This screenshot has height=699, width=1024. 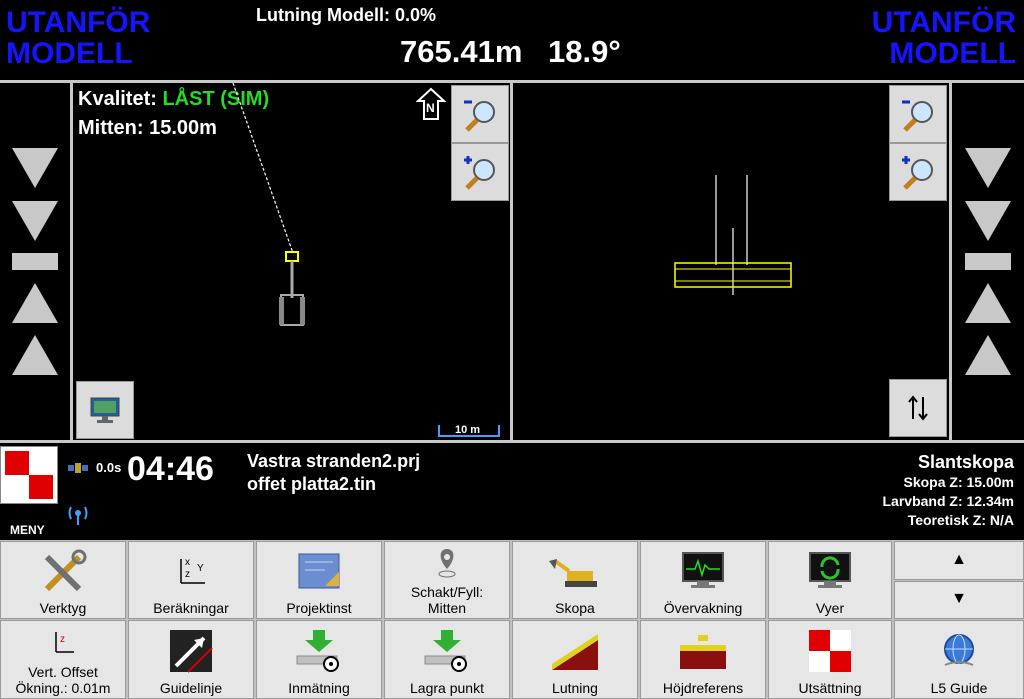 What do you see at coordinates (319, 571) in the screenshot?
I see `blueprint-icon` at bounding box center [319, 571].